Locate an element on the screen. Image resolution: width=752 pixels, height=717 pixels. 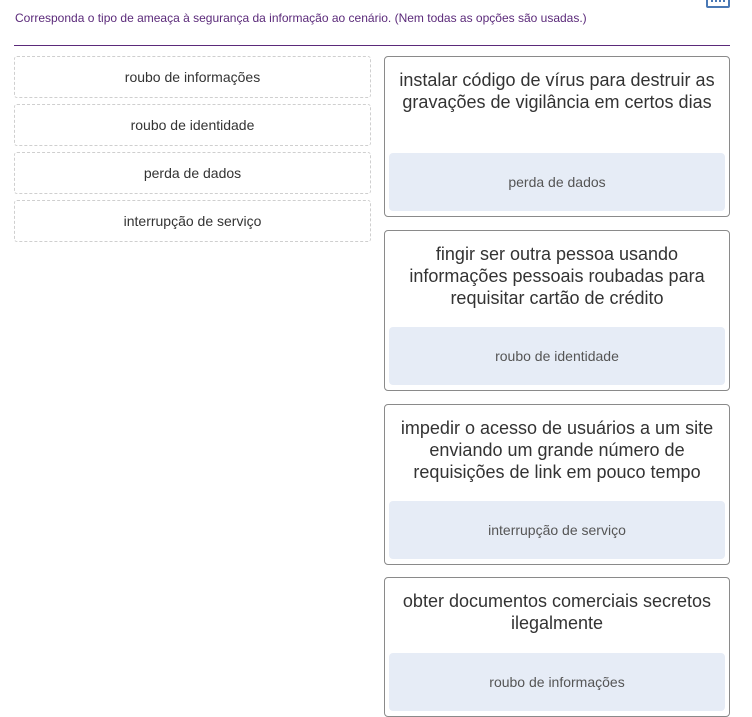
option-item: interrupção de serviço is located at coordinates (192, 221).